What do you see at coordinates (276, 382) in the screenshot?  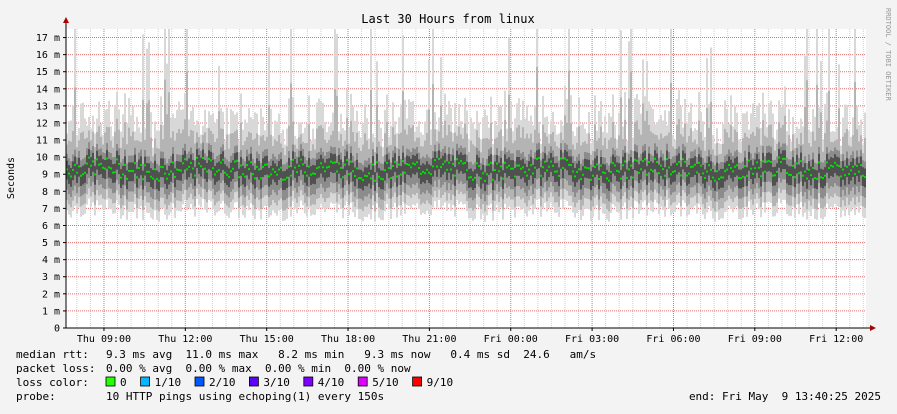 I see `loss-color-label-item: 3/10` at bounding box center [276, 382].